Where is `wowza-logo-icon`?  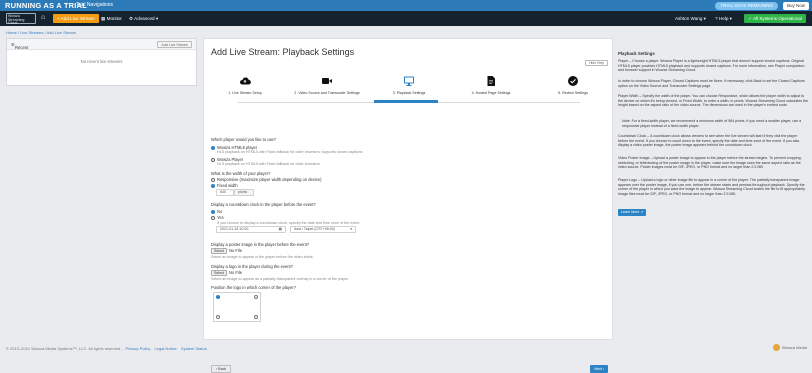
wowza-logo-icon is located at coordinates (776, 348).